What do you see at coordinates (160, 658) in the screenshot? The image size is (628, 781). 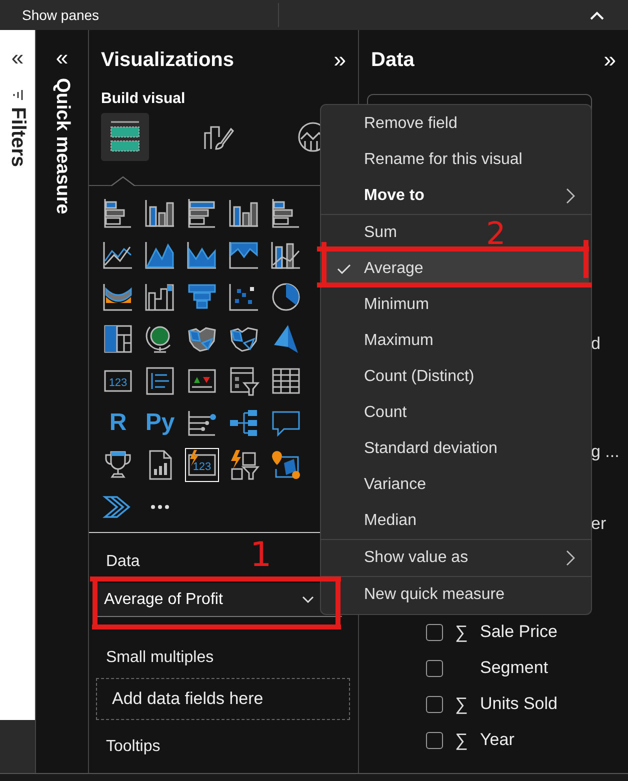 I see `well-title: Small multiples` at bounding box center [160, 658].